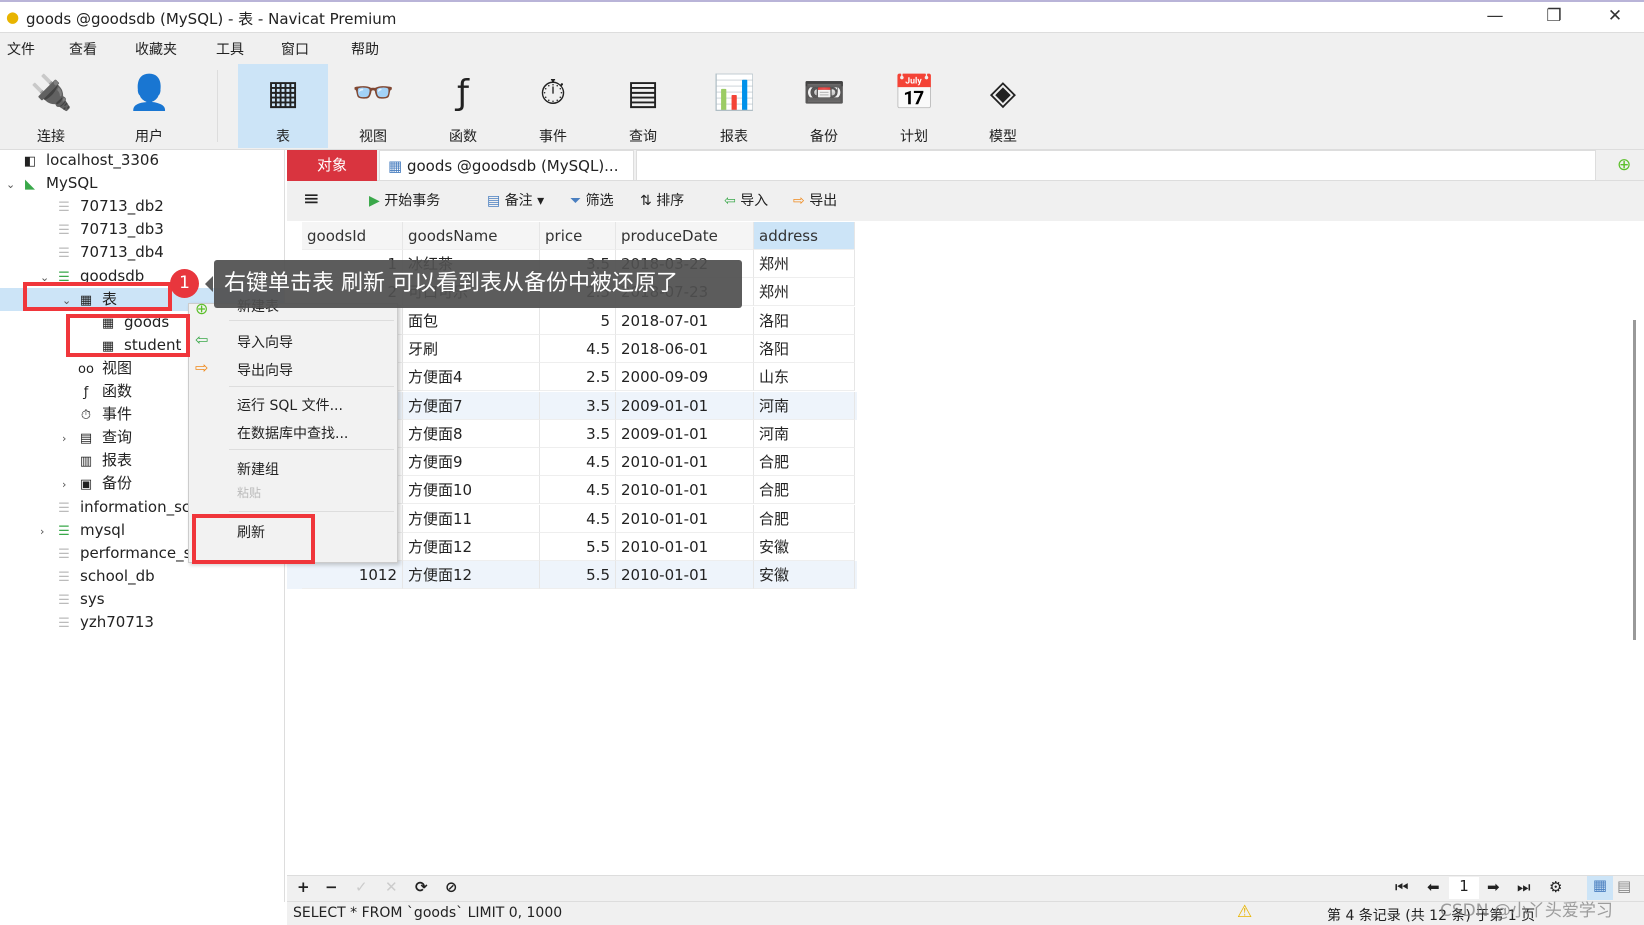 The width and height of the screenshot is (1644, 925). I want to click on chevron-icon: ⌄, so click(13, 184).